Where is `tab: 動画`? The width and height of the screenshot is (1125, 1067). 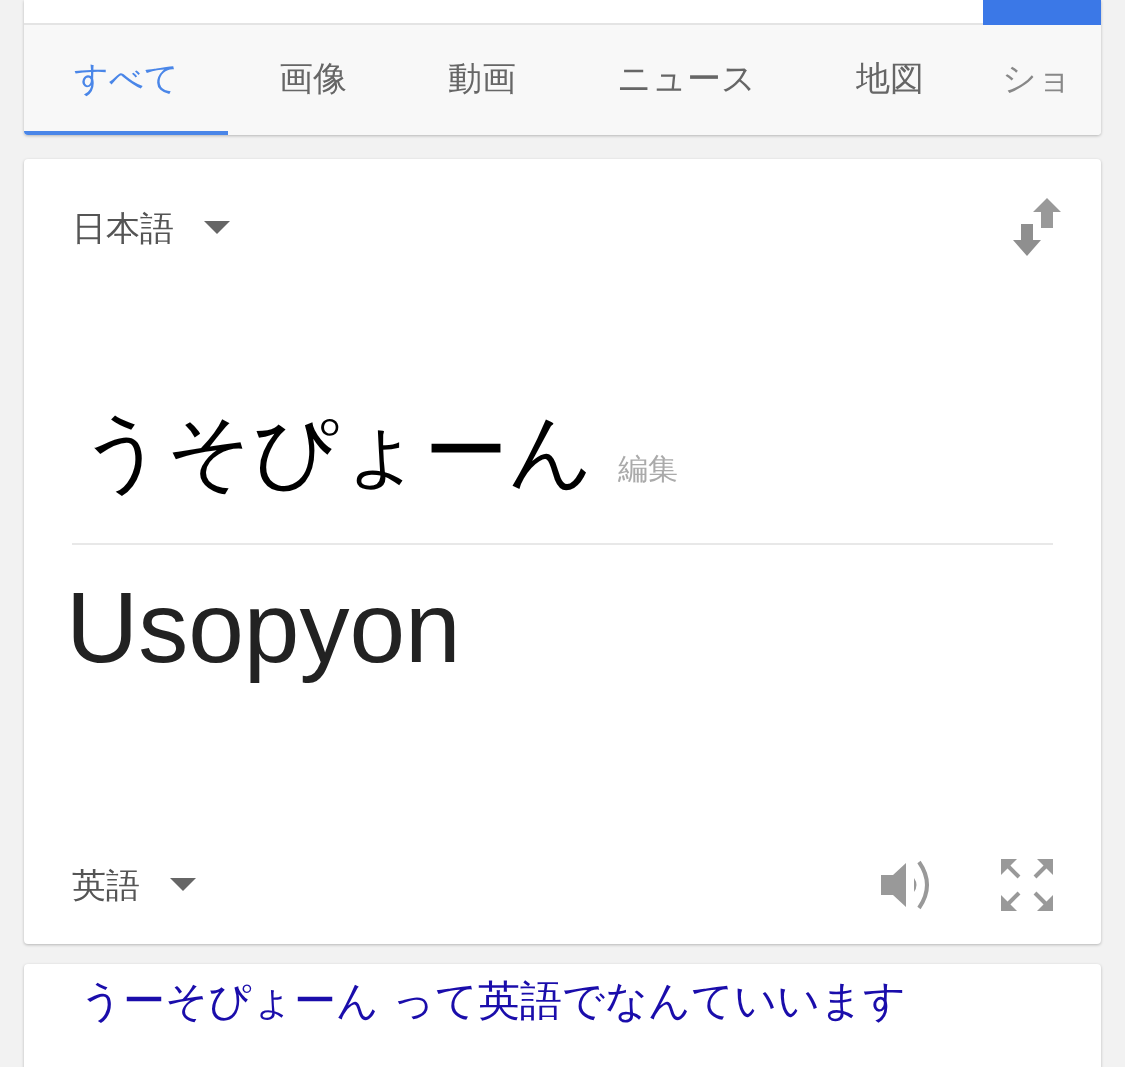
tab: 動画 is located at coordinates (482, 80).